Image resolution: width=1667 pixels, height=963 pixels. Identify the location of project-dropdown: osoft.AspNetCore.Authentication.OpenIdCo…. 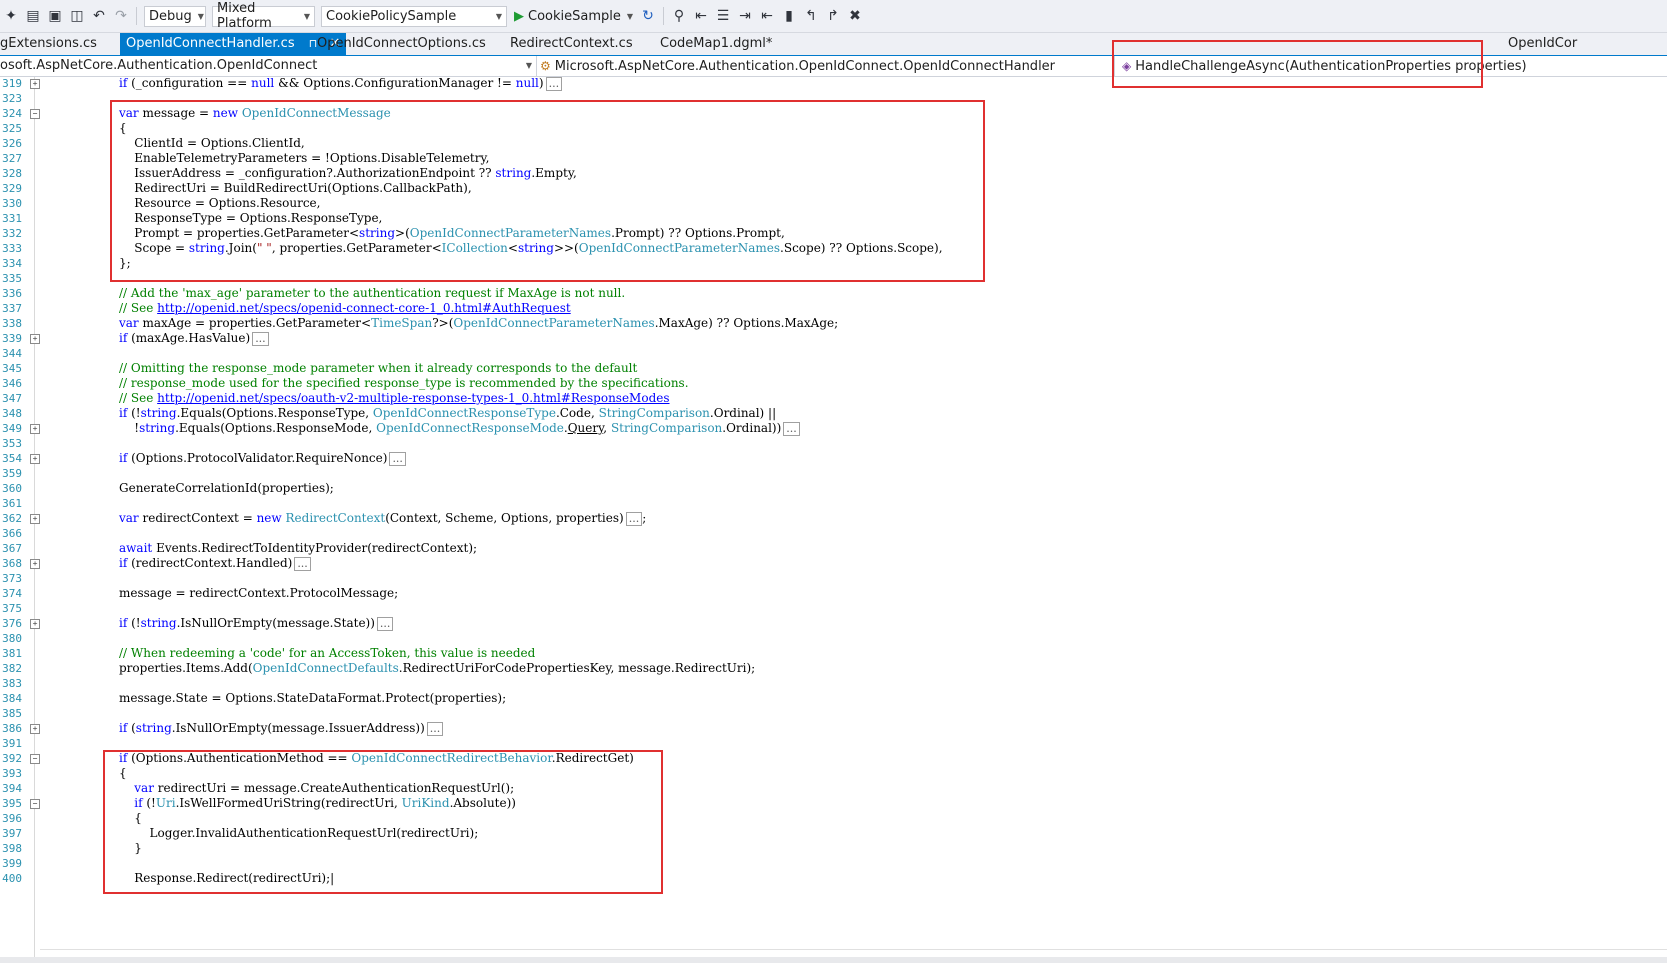
(268, 66).